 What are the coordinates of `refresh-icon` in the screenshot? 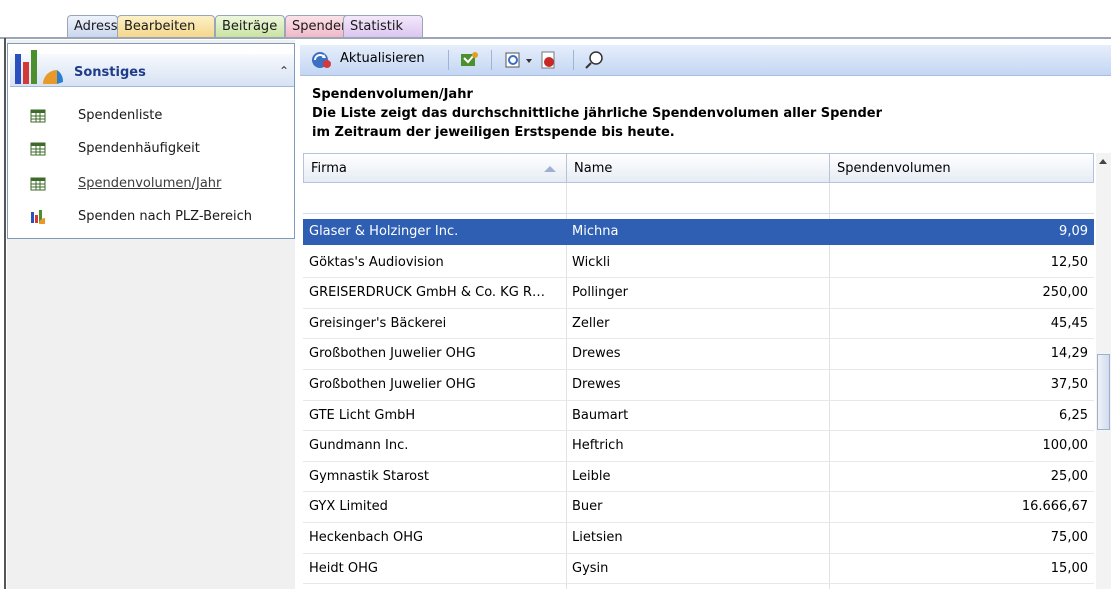 It's located at (321, 60).